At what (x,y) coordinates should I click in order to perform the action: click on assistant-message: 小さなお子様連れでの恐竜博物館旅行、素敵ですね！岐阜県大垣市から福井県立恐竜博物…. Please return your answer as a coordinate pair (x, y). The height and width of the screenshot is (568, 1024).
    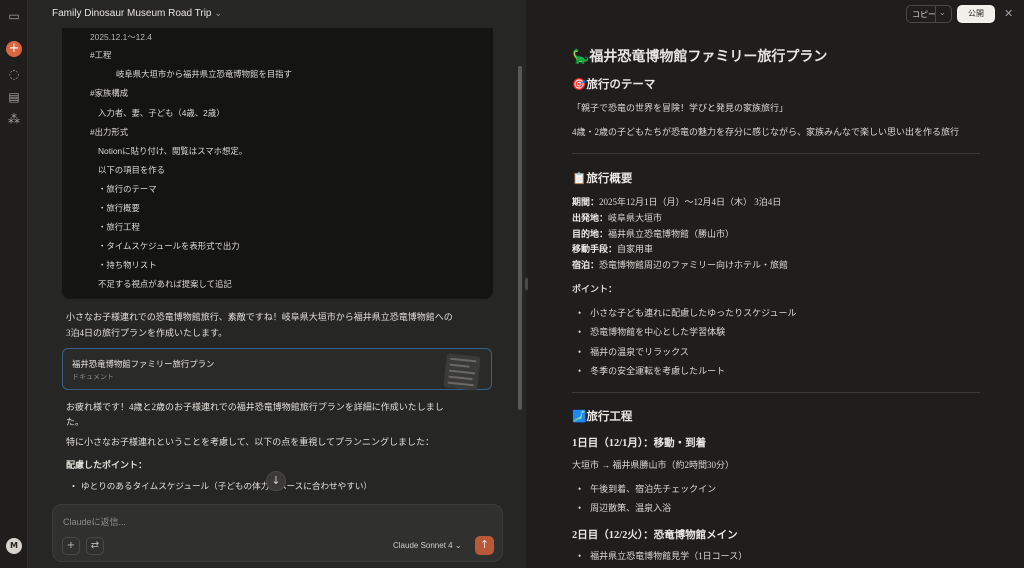
    Looking at the image, I should click on (259, 317).